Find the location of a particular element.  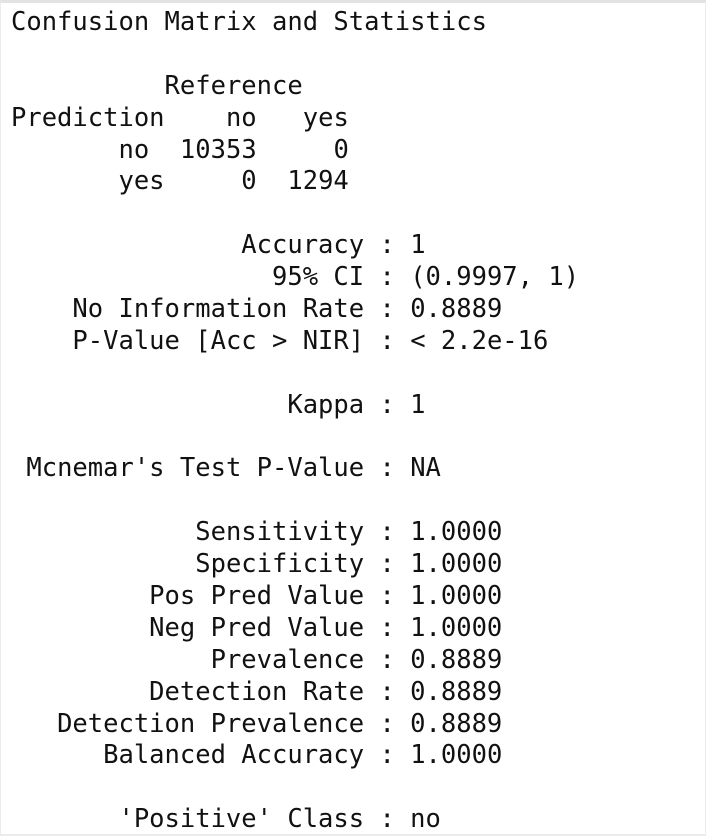

matrix-row-yes: yes 0 1294 is located at coordinates (295, 182).